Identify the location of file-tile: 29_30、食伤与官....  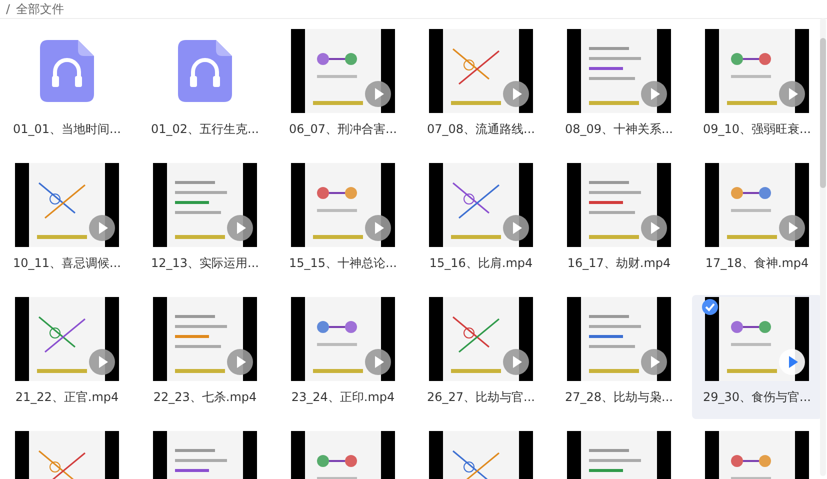
(757, 357).